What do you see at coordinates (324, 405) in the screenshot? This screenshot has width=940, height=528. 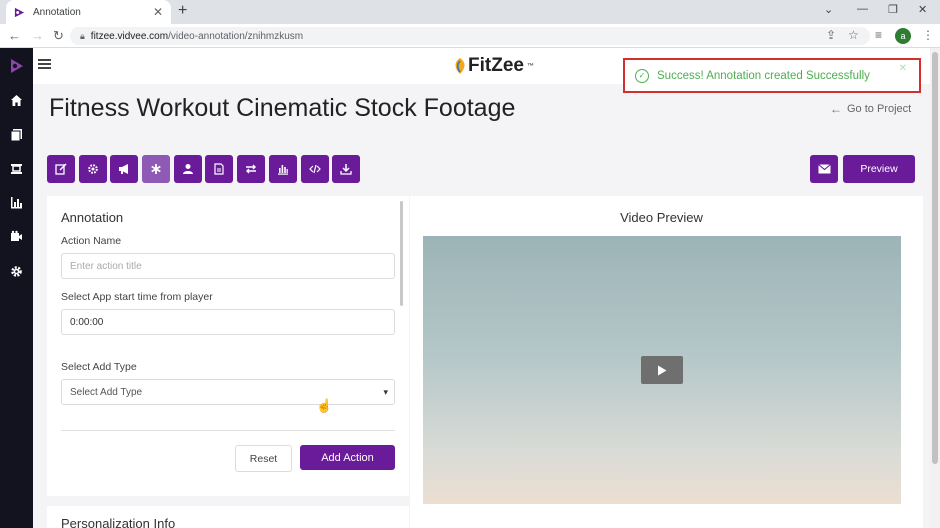 I see `mouse-pointer-icon: ☝` at bounding box center [324, 405].